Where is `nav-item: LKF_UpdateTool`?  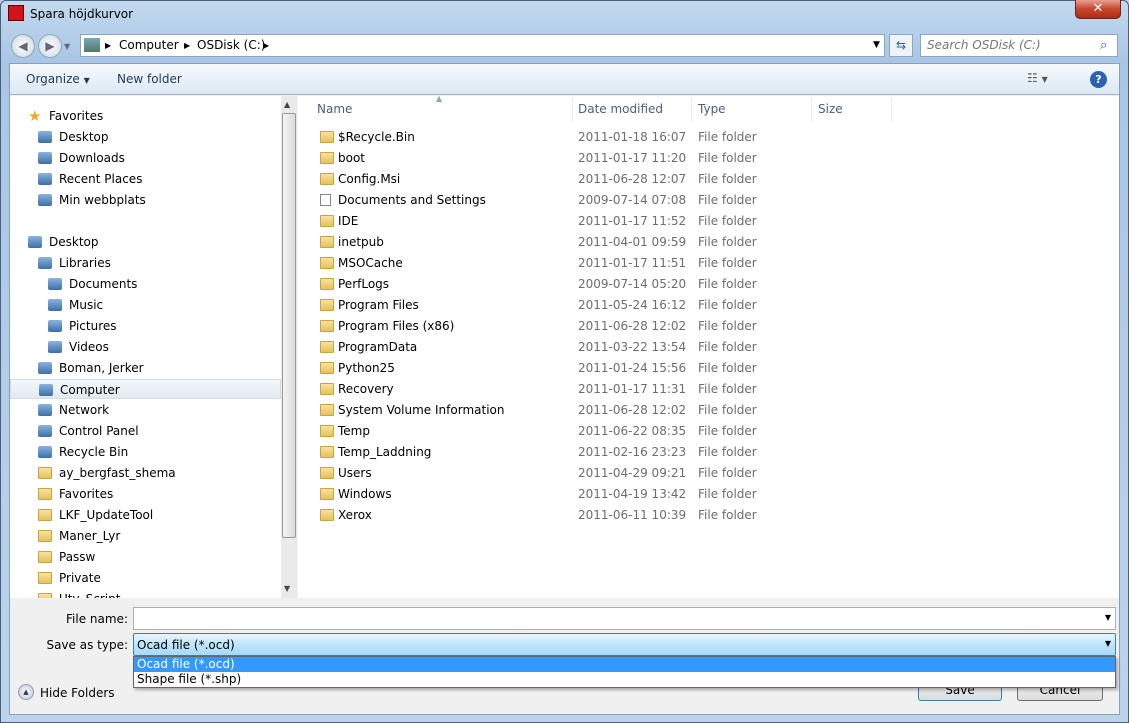
nav-item: LKF_UpdateTool is located at coordinates (145, 515).